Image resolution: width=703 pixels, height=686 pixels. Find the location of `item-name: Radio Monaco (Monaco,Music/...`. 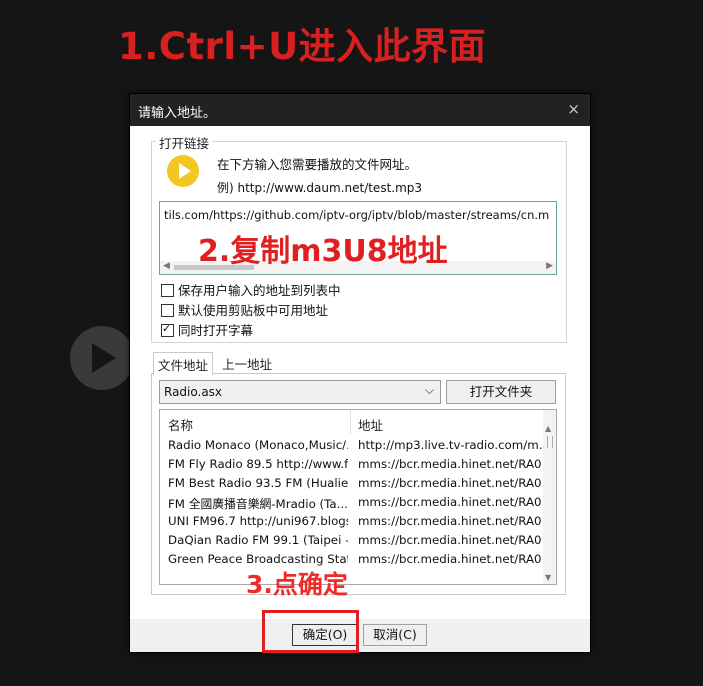

item-name: Radio Monaco (Monaco,Music/... is located at coordinates (258, 445).